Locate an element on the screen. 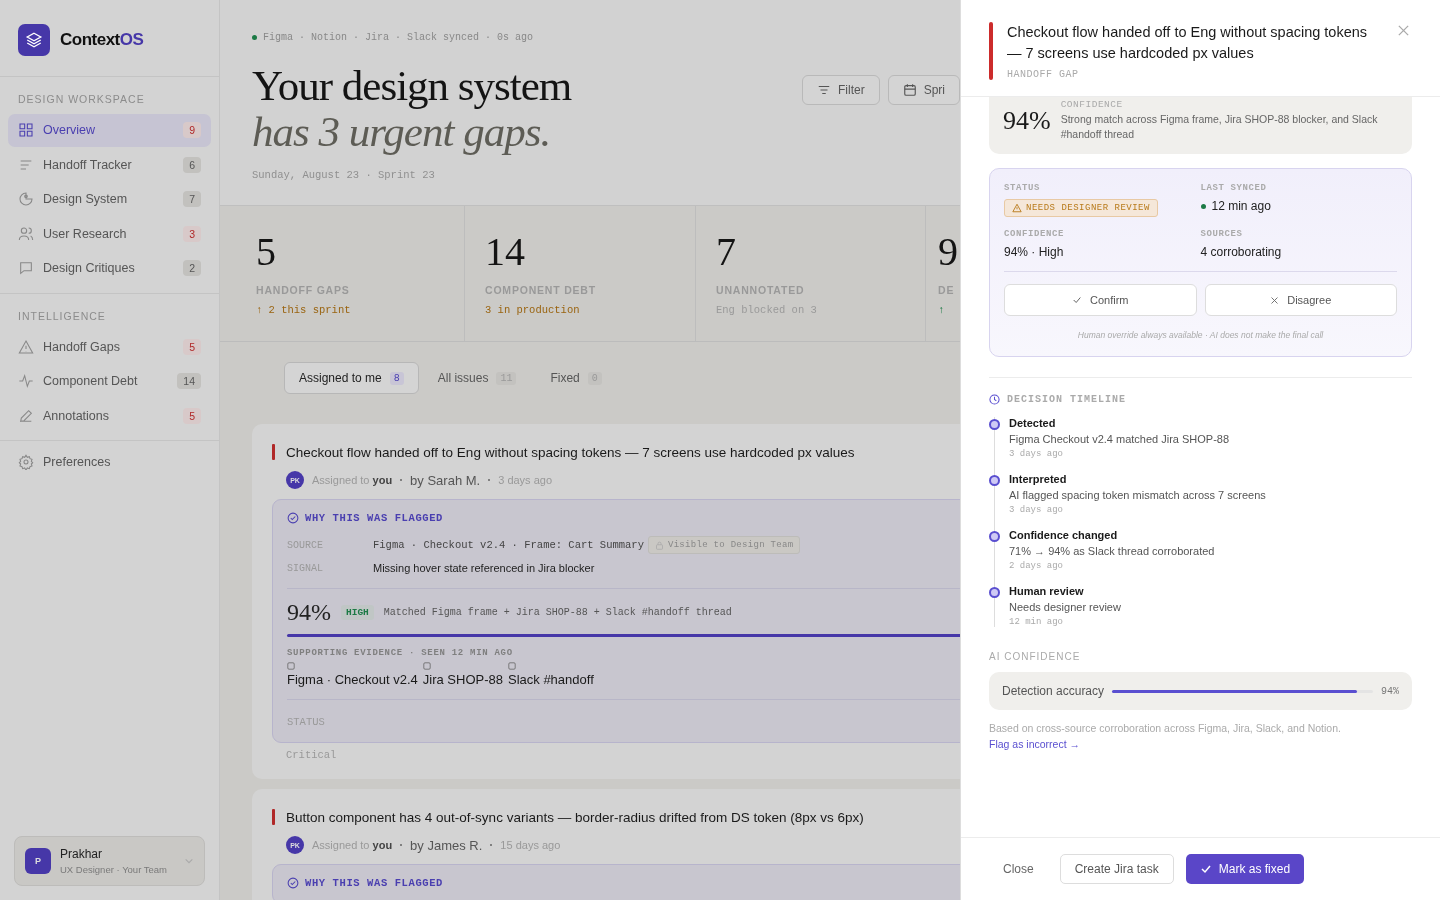  filter-tab: Assigned to me 8 is located at coordinates (351, 378).